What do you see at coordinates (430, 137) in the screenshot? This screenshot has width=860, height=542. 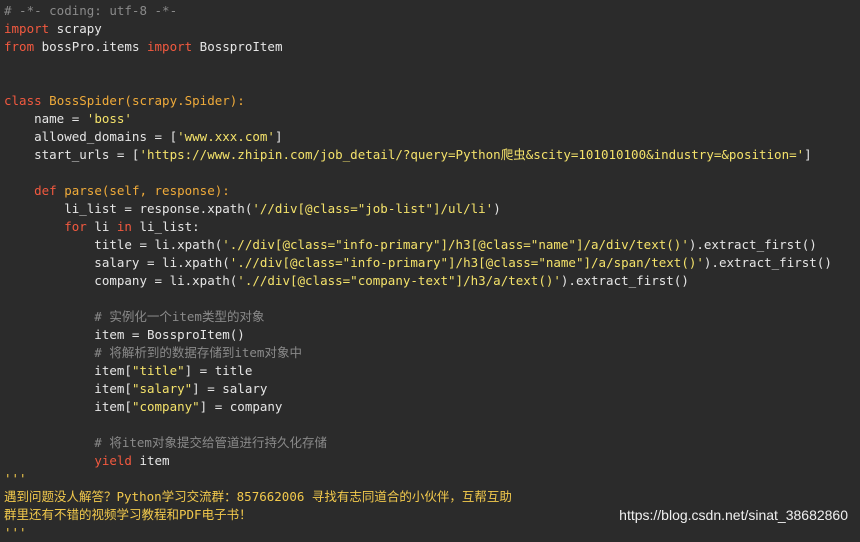 I see `code-line: allowed_domains = ['www.xxx.com']` at bounding box center [430, 137].